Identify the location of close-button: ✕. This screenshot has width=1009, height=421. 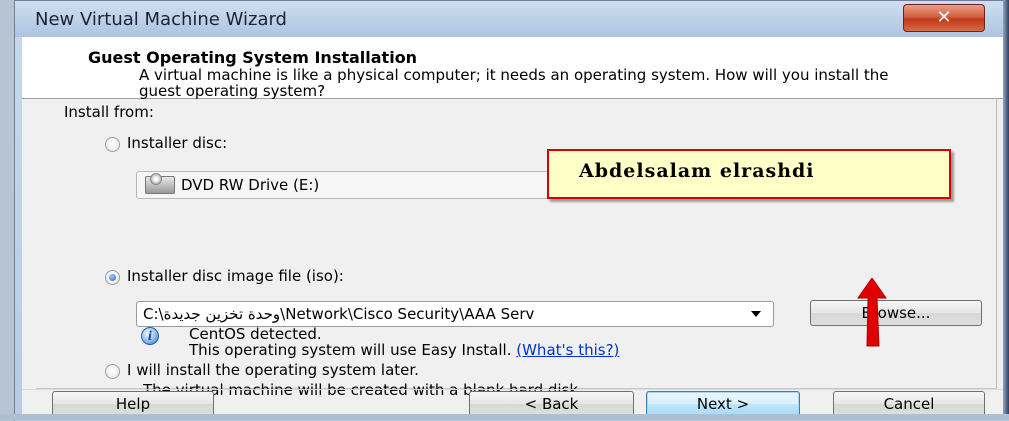
(944, 18).